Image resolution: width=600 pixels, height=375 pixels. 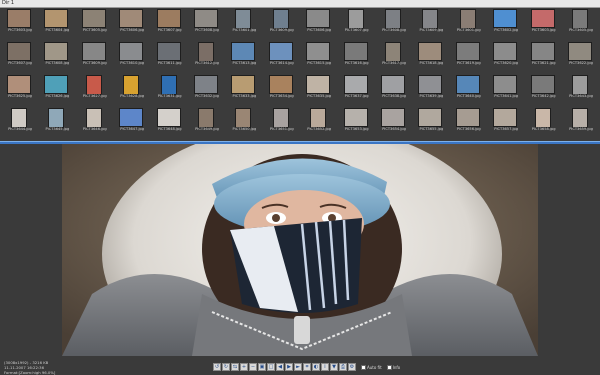 What do you see at coordinates (282, 122) in the screenshot?
I see `thumbnail-item: PICT3651.jpg` at bounding box center [282, 122].